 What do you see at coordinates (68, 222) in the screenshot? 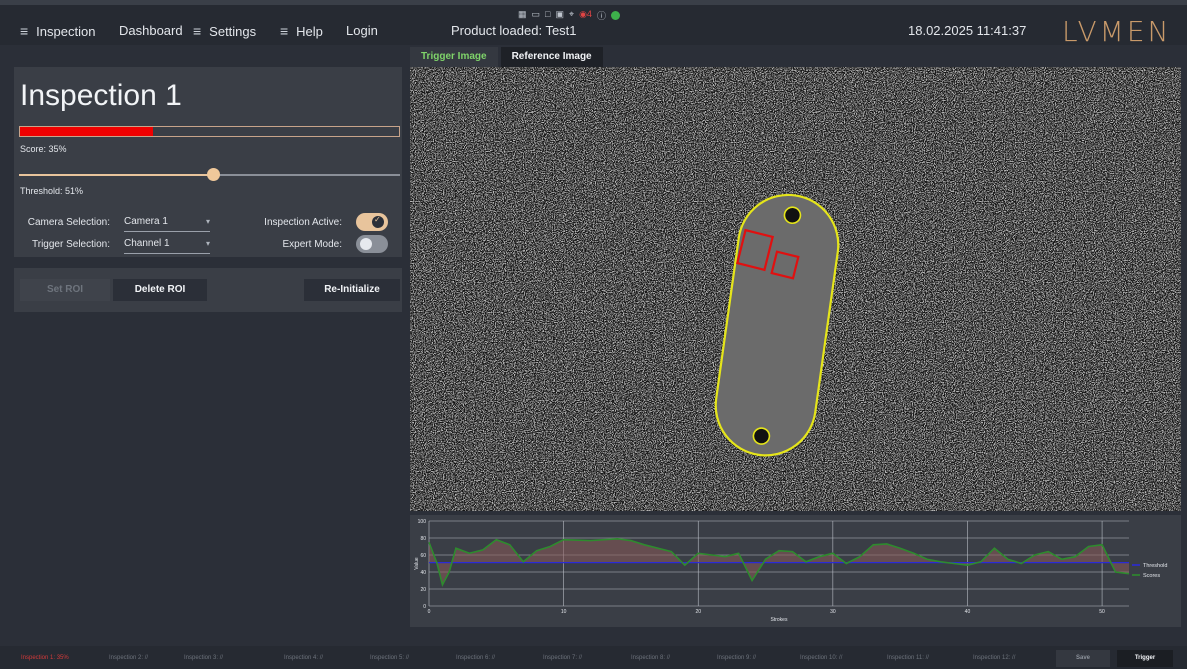
I see `camera-selection-label: Camera Selection:` at bounding box center [68, 222].